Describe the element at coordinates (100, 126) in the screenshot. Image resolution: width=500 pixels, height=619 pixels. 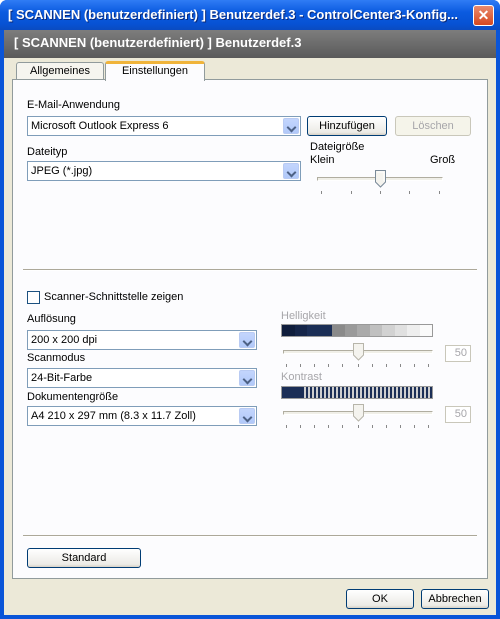
I see `email-app-value: Microsoft Outlook Express 6` at that location.